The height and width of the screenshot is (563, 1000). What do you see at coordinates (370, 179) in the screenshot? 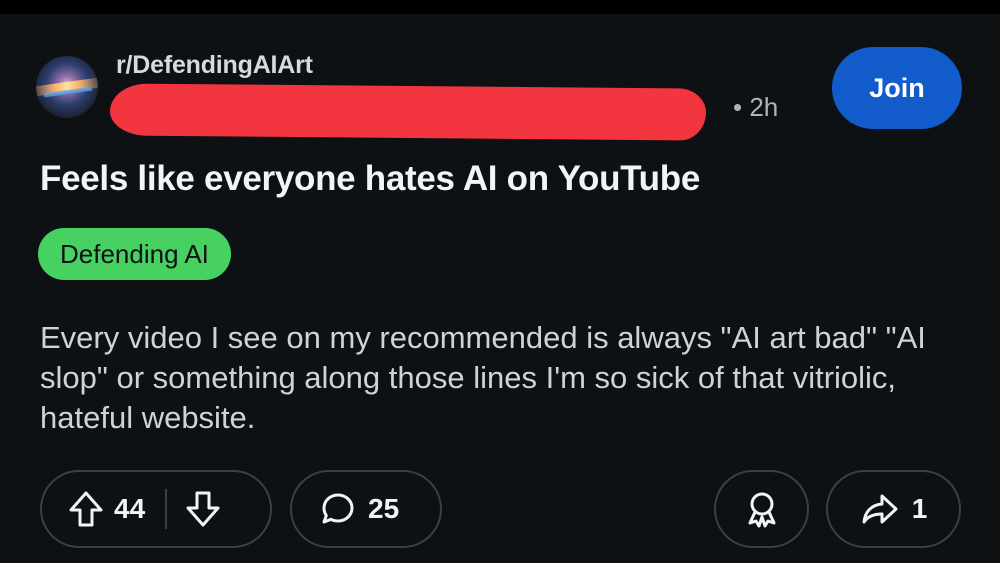
I see `post-title: Feels like everyone hates AI on YouTube` at bounding box center [370, 179].